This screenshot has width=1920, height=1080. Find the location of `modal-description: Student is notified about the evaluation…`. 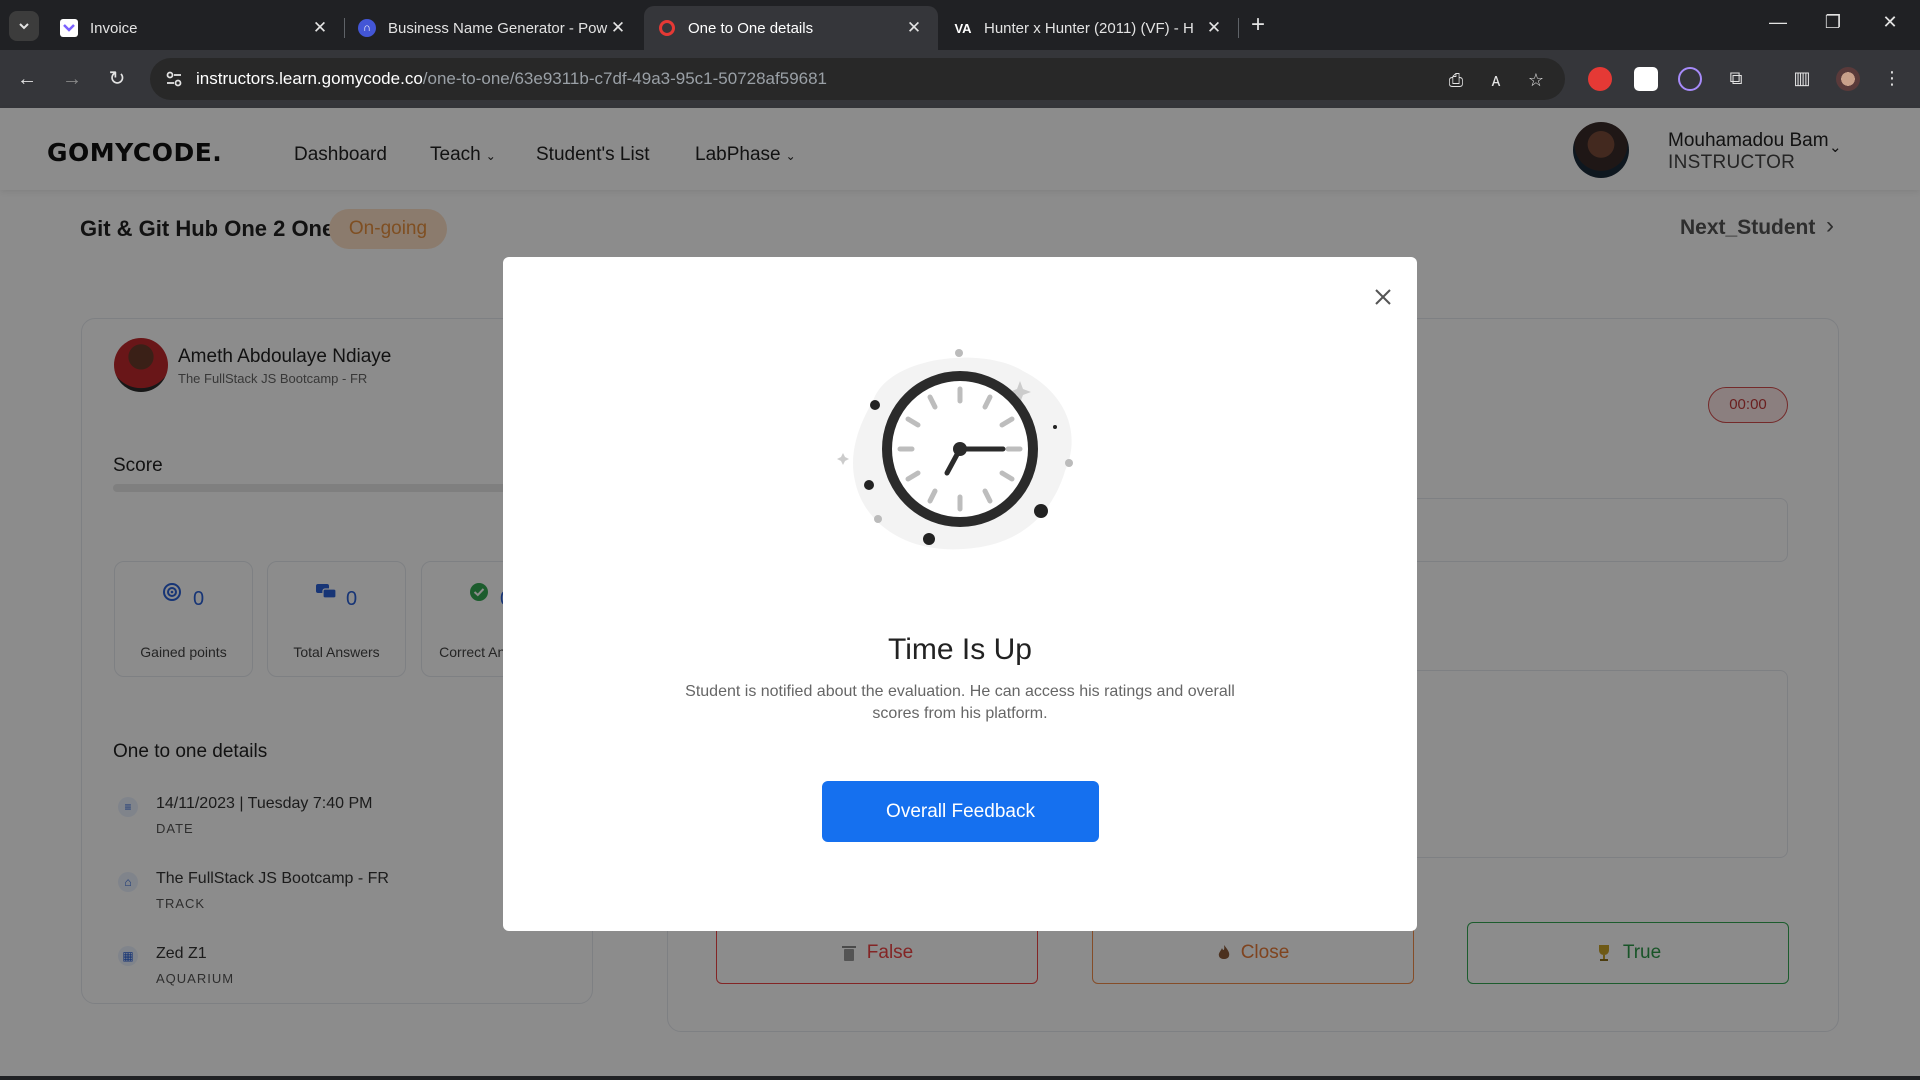

modal-description: Student is notified about the evaluation… is located at coordinates (960, 702).